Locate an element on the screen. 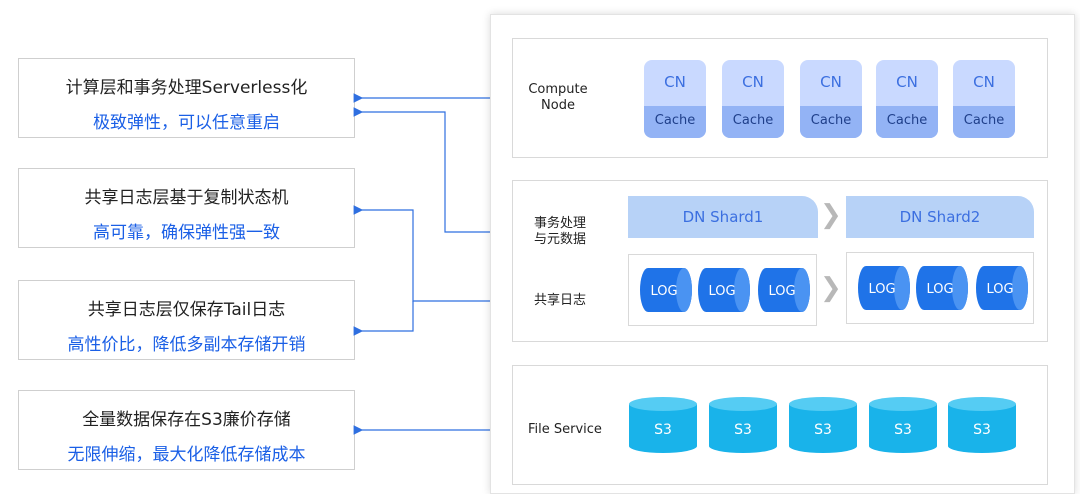  shared-log-label: 共享日志 is located at coordinates (559, 300).